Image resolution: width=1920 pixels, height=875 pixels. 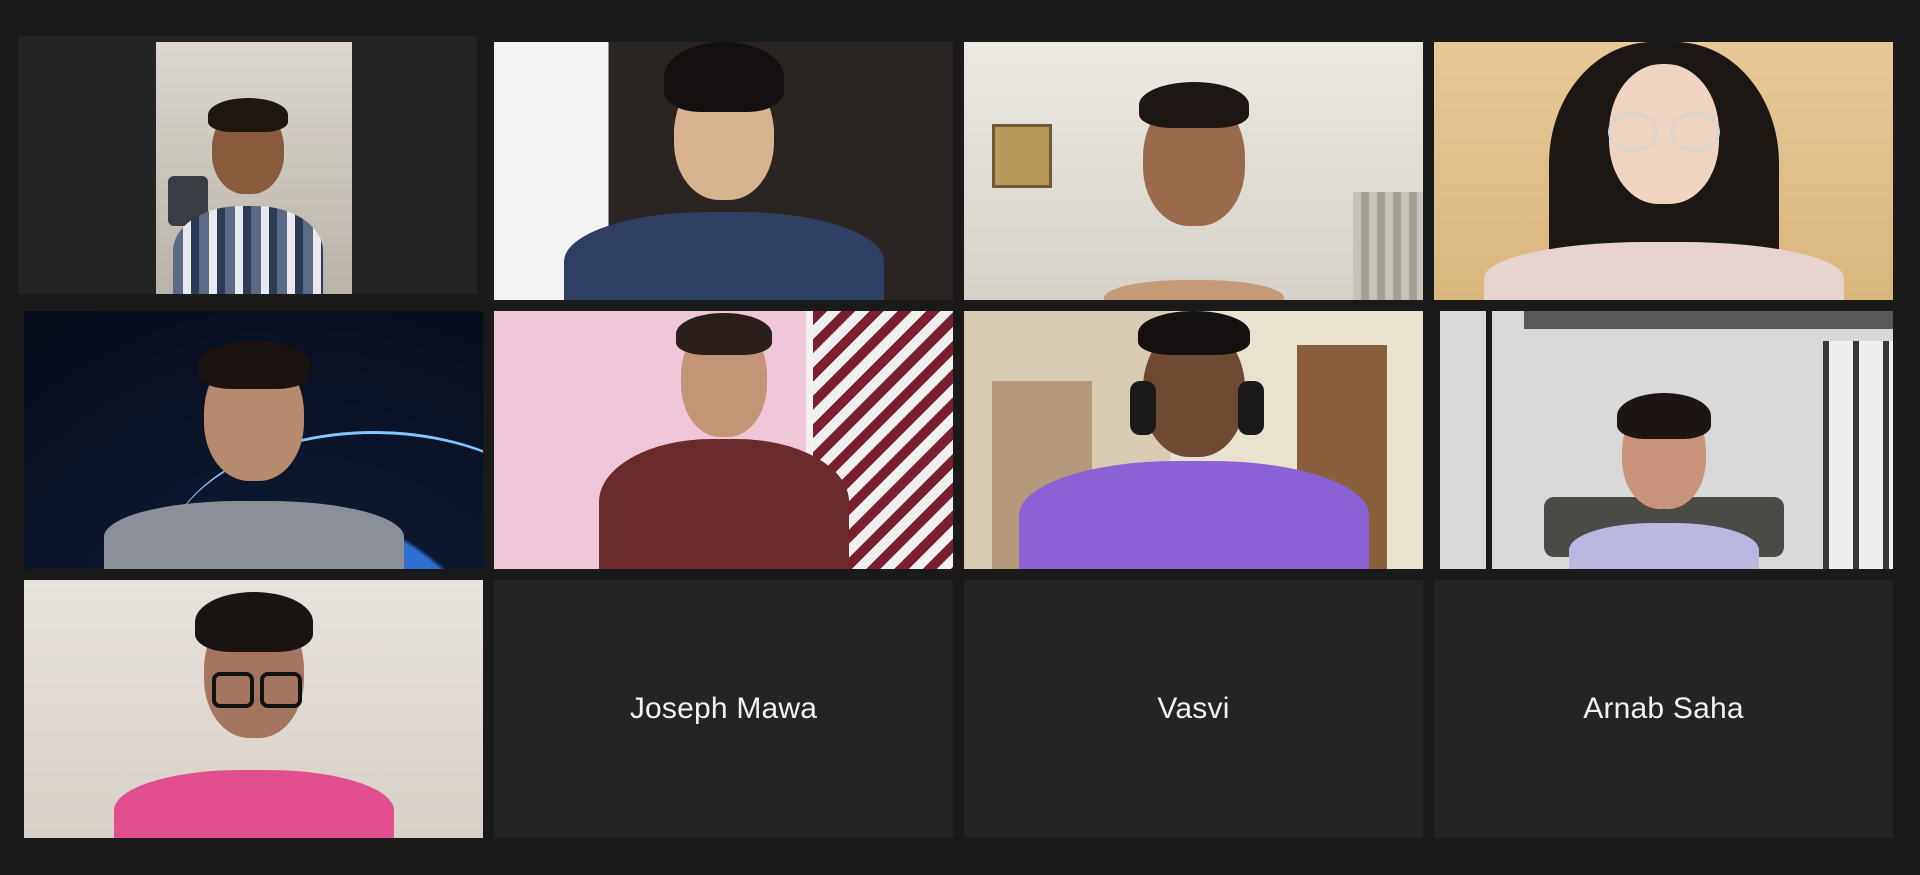 I want to click on participant-name: Vasvi, so click(x=1193, y=708).